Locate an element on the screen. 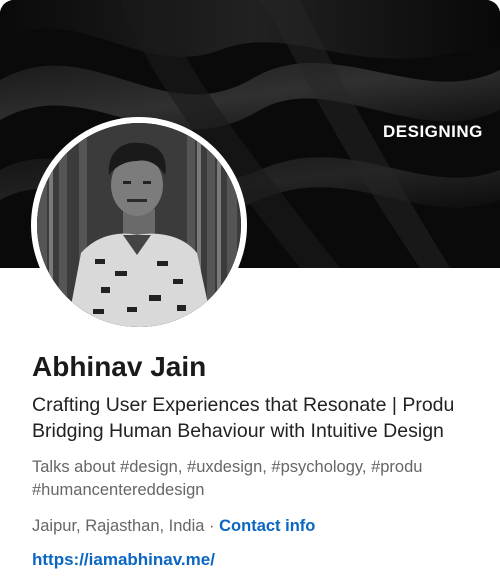  contact-info-link: Contact info is located at coordinates (267, 526).